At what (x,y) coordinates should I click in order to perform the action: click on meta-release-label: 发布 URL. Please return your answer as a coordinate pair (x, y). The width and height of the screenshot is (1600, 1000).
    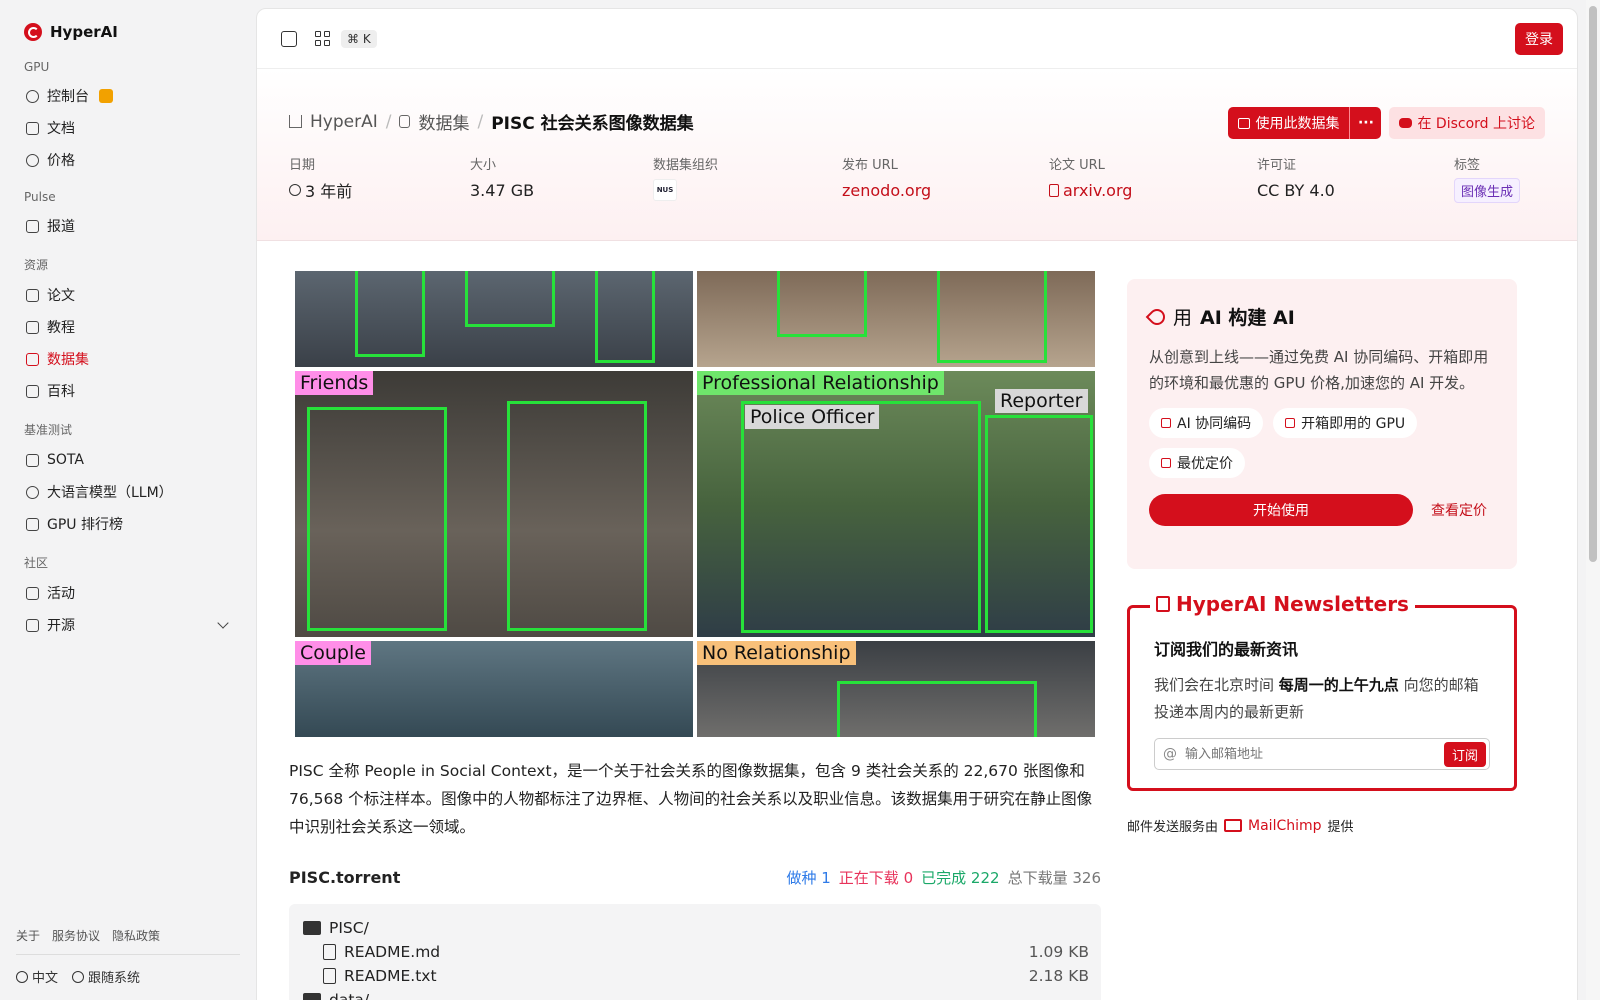
    Looking at the image, I should click on (870, 165).